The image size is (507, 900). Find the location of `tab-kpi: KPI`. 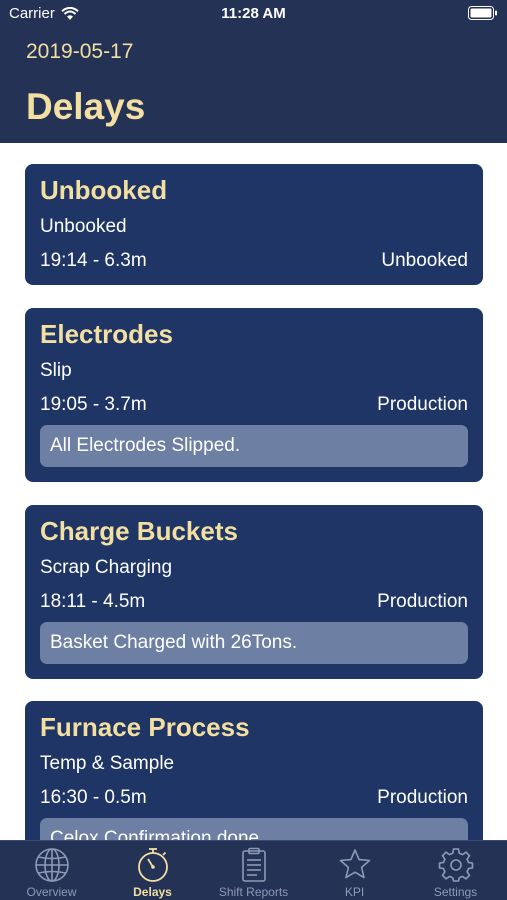

tab-kpi: KPI is located at coordinates (354, 870).